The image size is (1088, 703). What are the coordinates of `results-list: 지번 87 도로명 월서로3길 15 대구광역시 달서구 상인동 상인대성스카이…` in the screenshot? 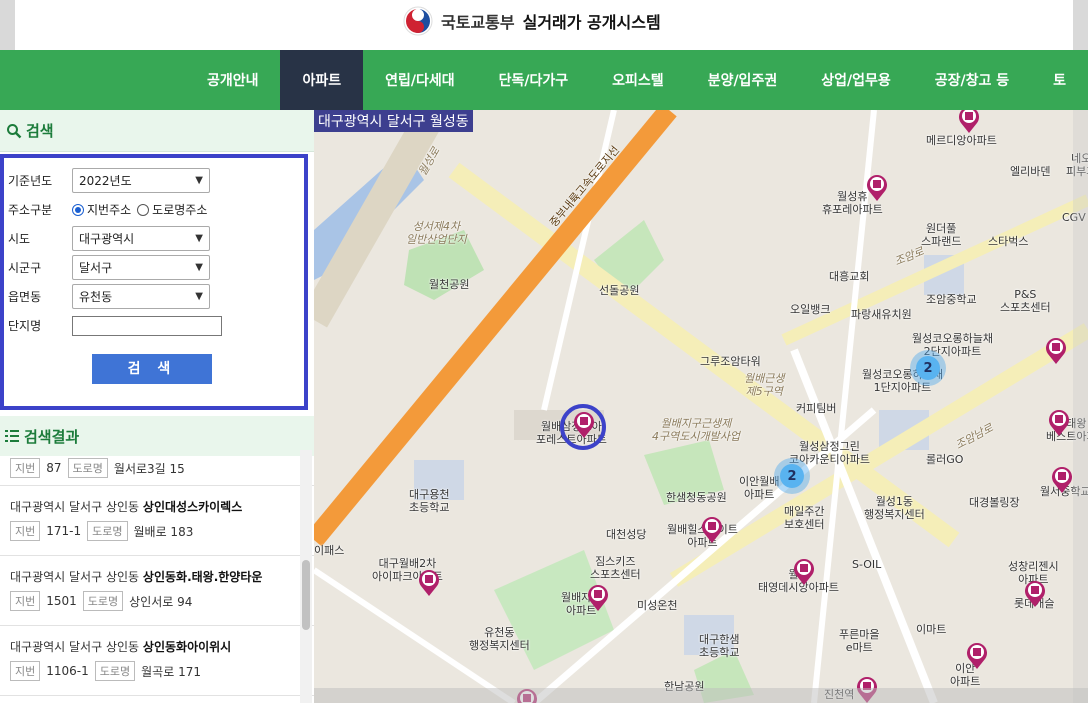 It's located at (157, 576).